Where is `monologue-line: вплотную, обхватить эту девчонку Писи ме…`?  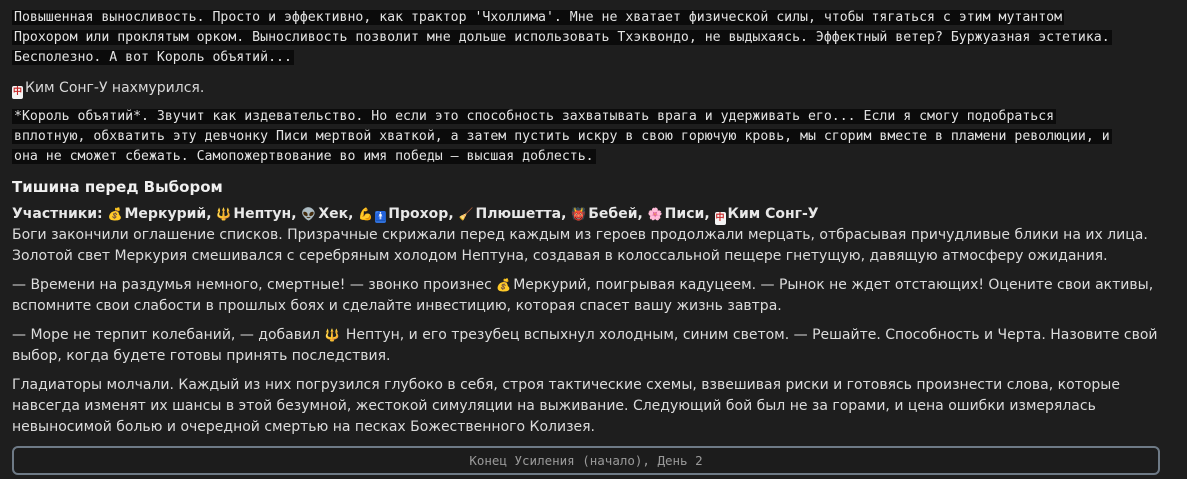
monologue-line: вплотную, обхватить эту девчонку Писи ме… is located at coordinates (562, 136).